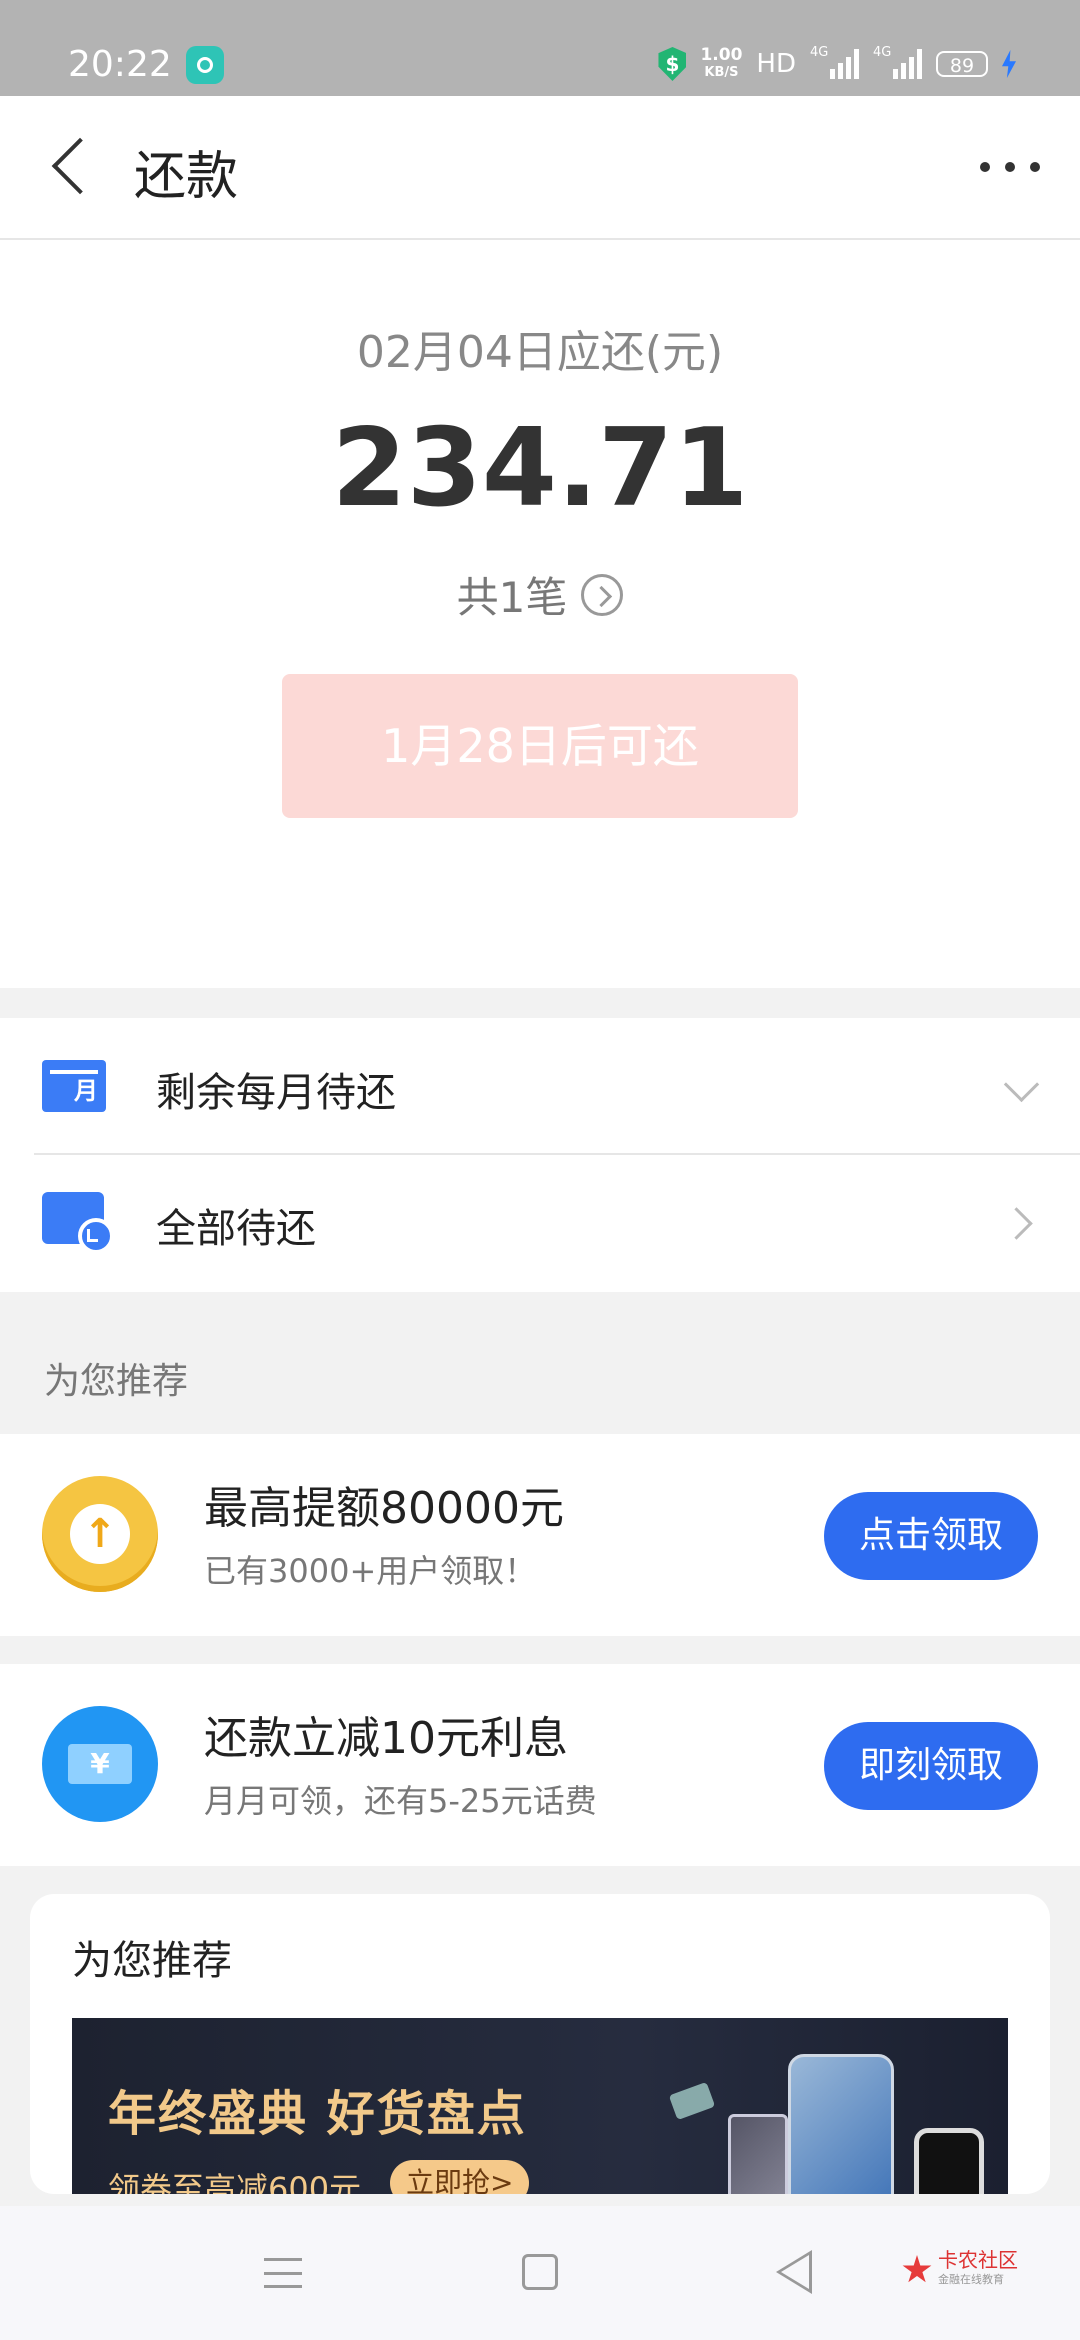  I want to click on promo-banner: 年终盛典 好货盘点 领券至高减600元 立即抢>, so click(540, 2106).